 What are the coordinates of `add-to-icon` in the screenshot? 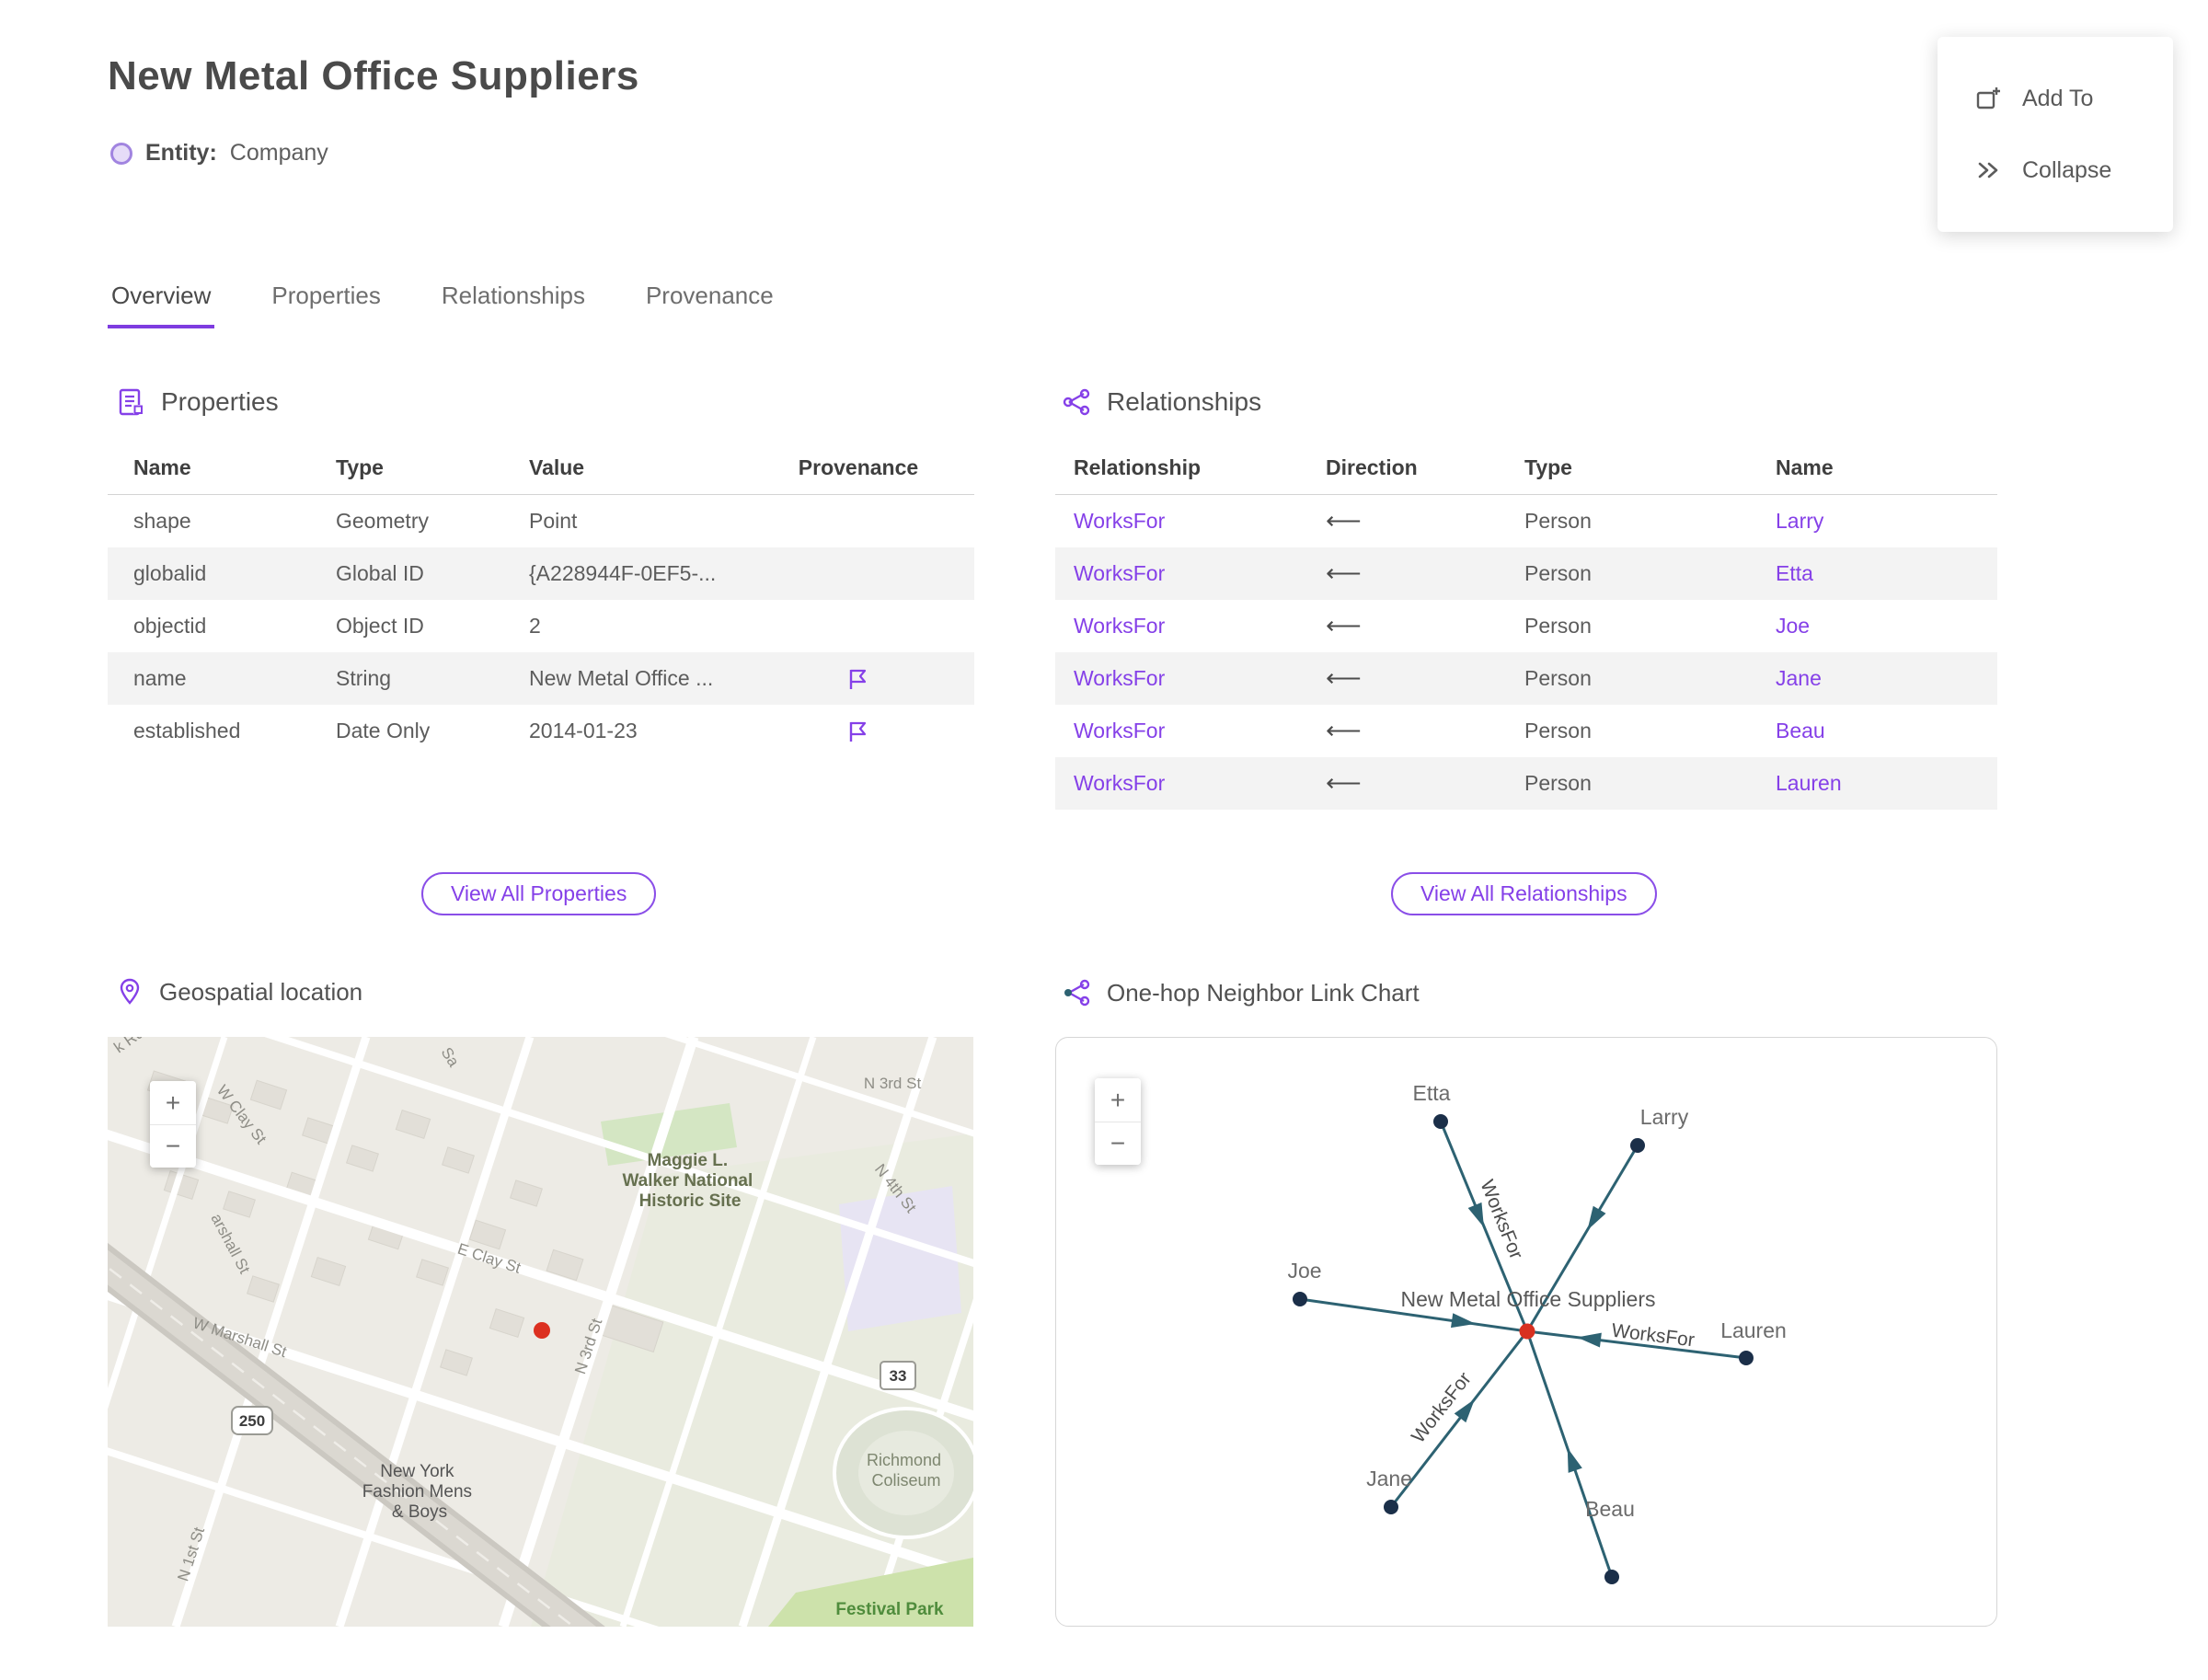 It's located at (1988, 98).